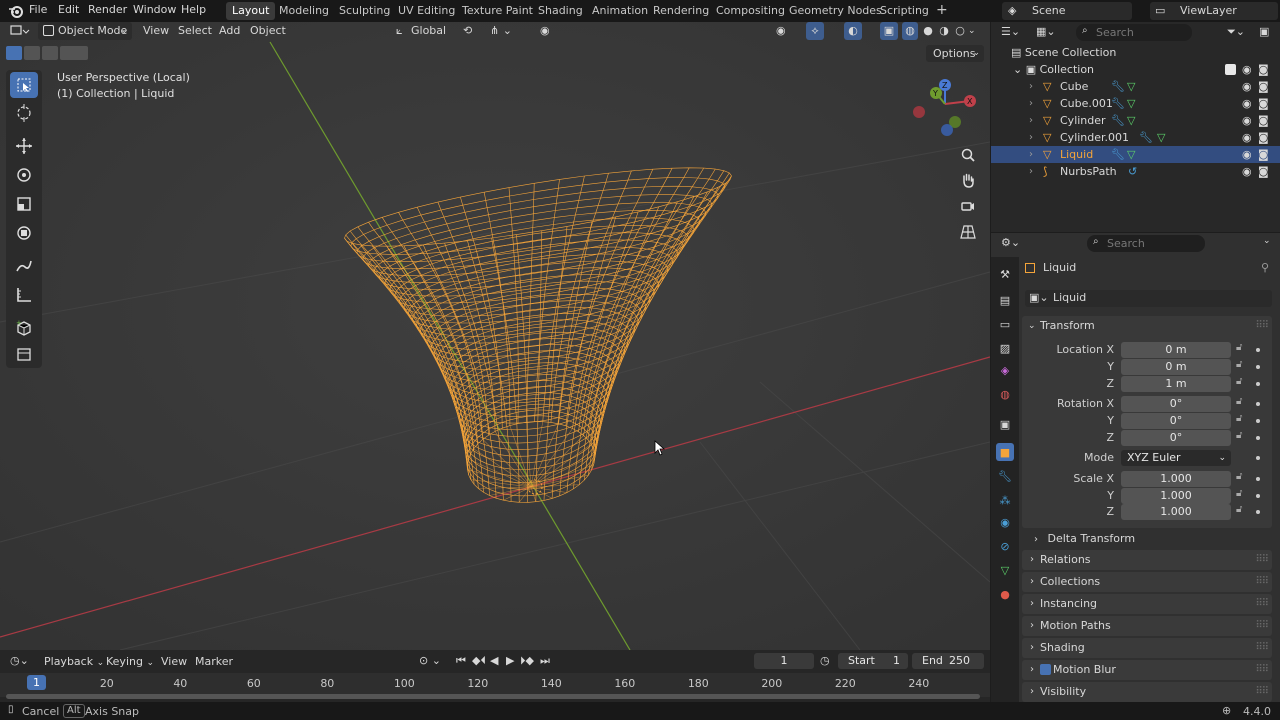 This screenshot has width=1280, height=720. I want to click on select-box-tool-icon, so click(24, 85).